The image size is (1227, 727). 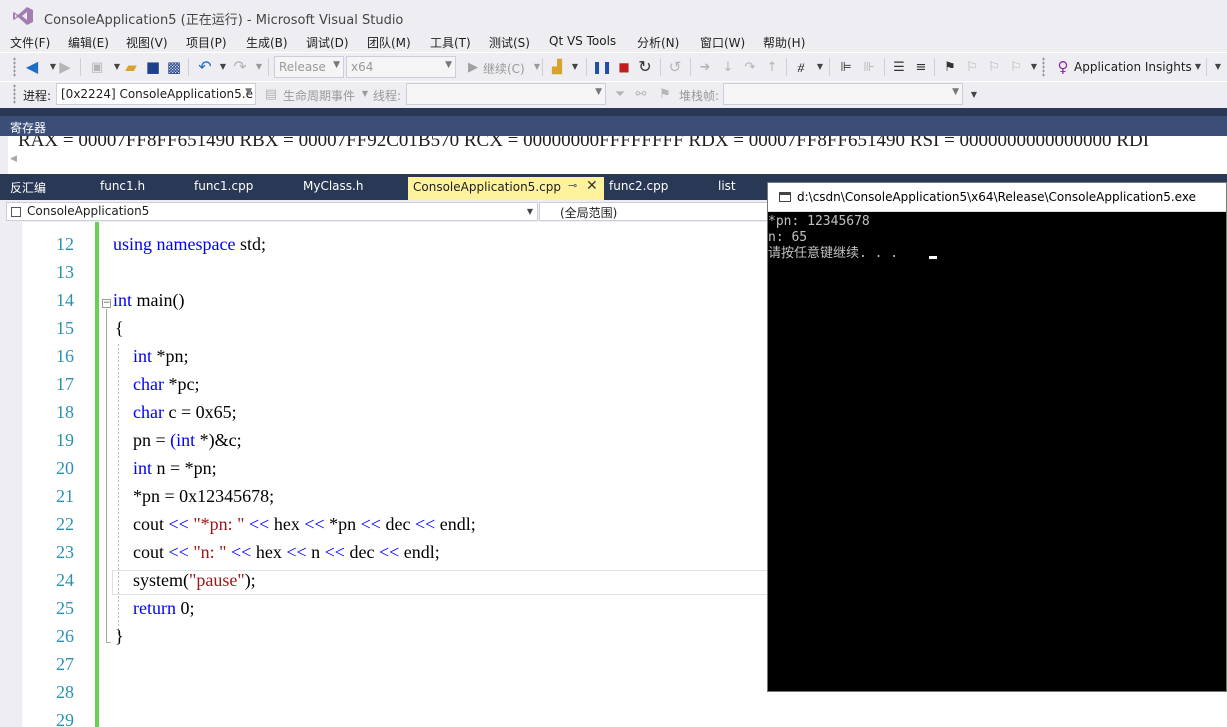 I want to click on open-file-icon: ▰, so click(x=131, y=67).